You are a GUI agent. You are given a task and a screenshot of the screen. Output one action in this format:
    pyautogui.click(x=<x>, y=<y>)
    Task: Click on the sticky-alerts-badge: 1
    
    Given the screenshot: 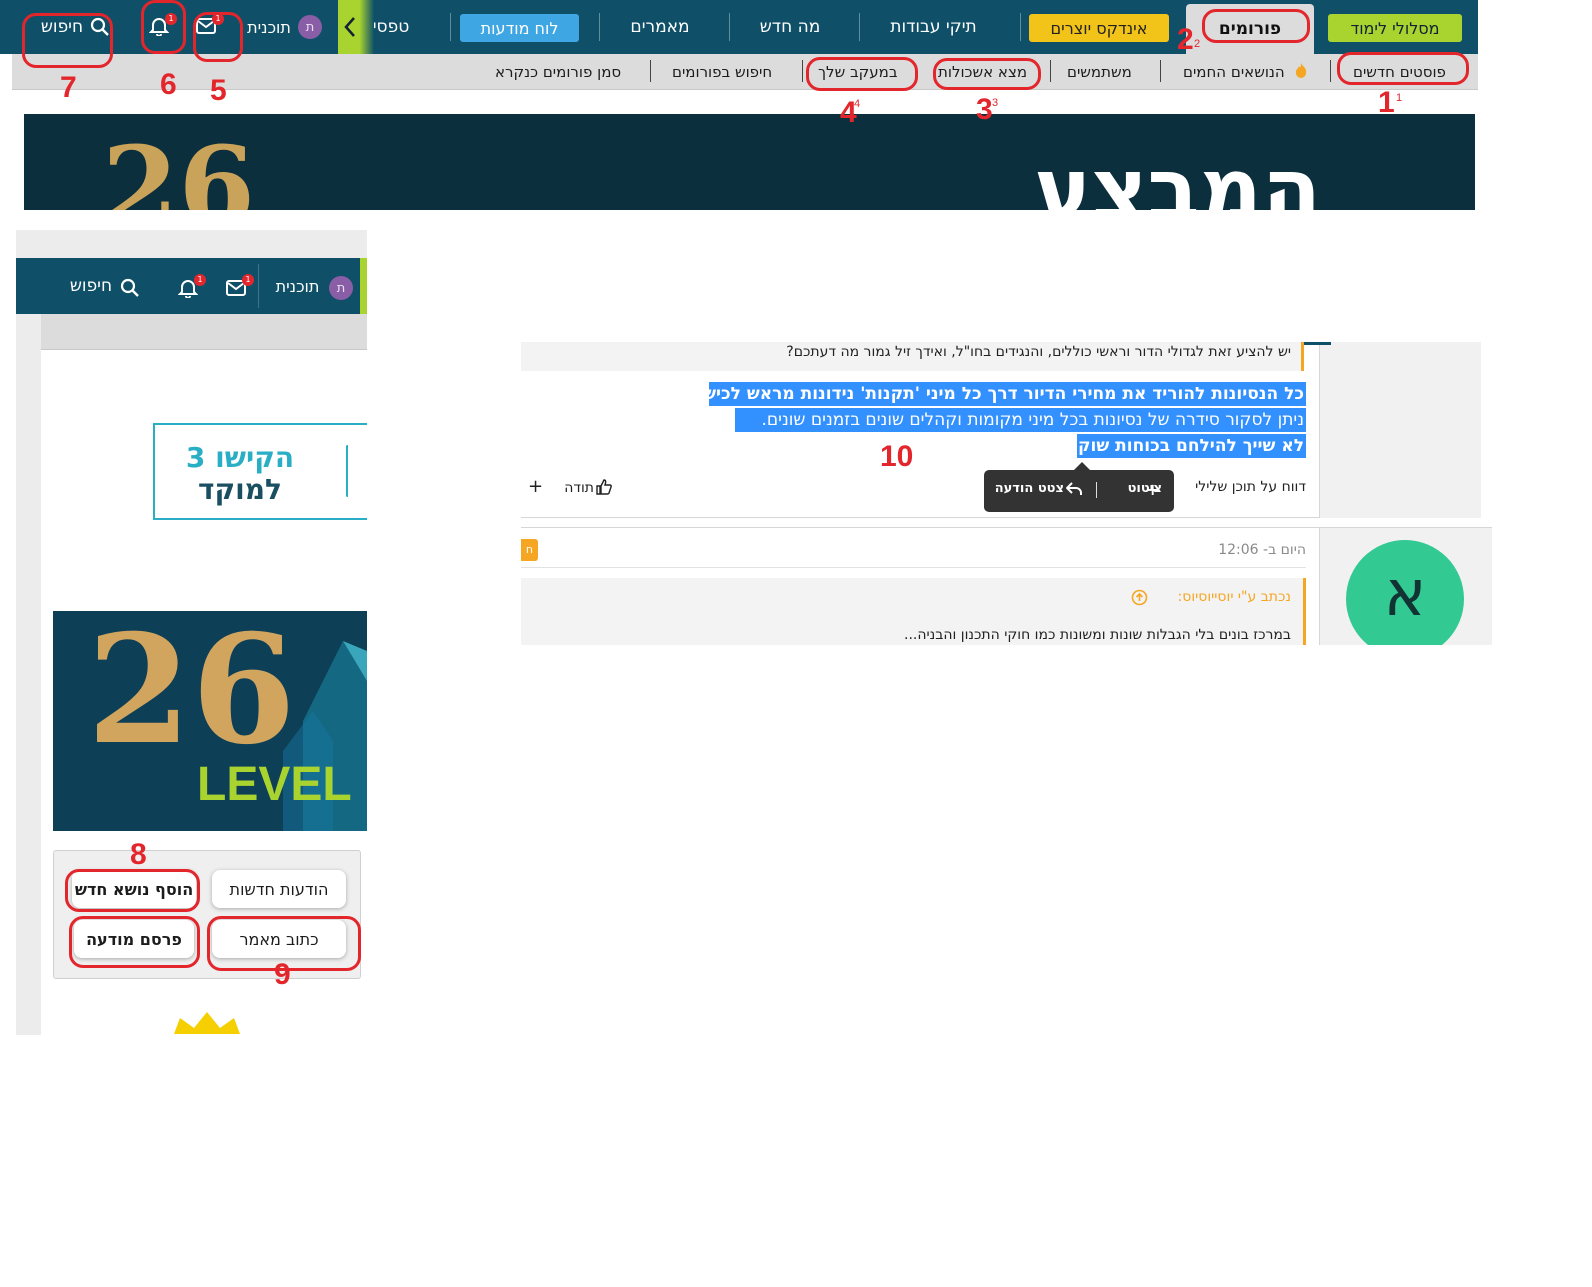 What is the action you would take?
    pyautogui.click(x=200, y=280)
    